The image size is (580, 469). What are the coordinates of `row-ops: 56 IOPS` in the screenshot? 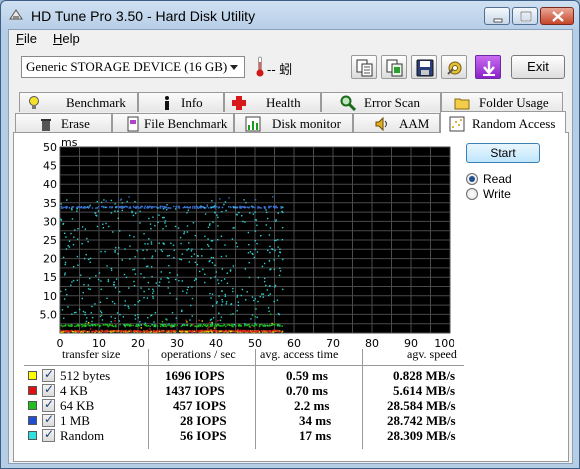 It's located at (203, 435).